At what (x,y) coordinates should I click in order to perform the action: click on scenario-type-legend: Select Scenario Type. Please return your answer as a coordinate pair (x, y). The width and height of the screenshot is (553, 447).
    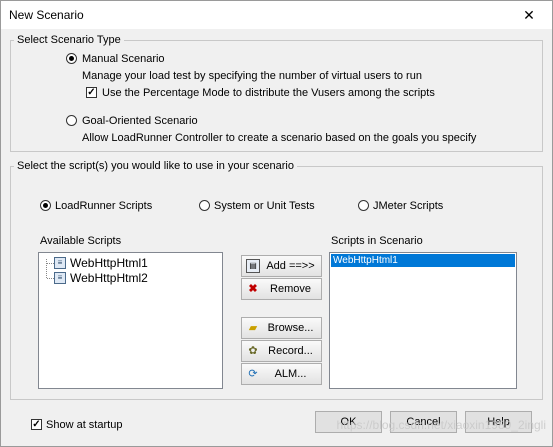
    Looking at the image, I should click on (69, 40).